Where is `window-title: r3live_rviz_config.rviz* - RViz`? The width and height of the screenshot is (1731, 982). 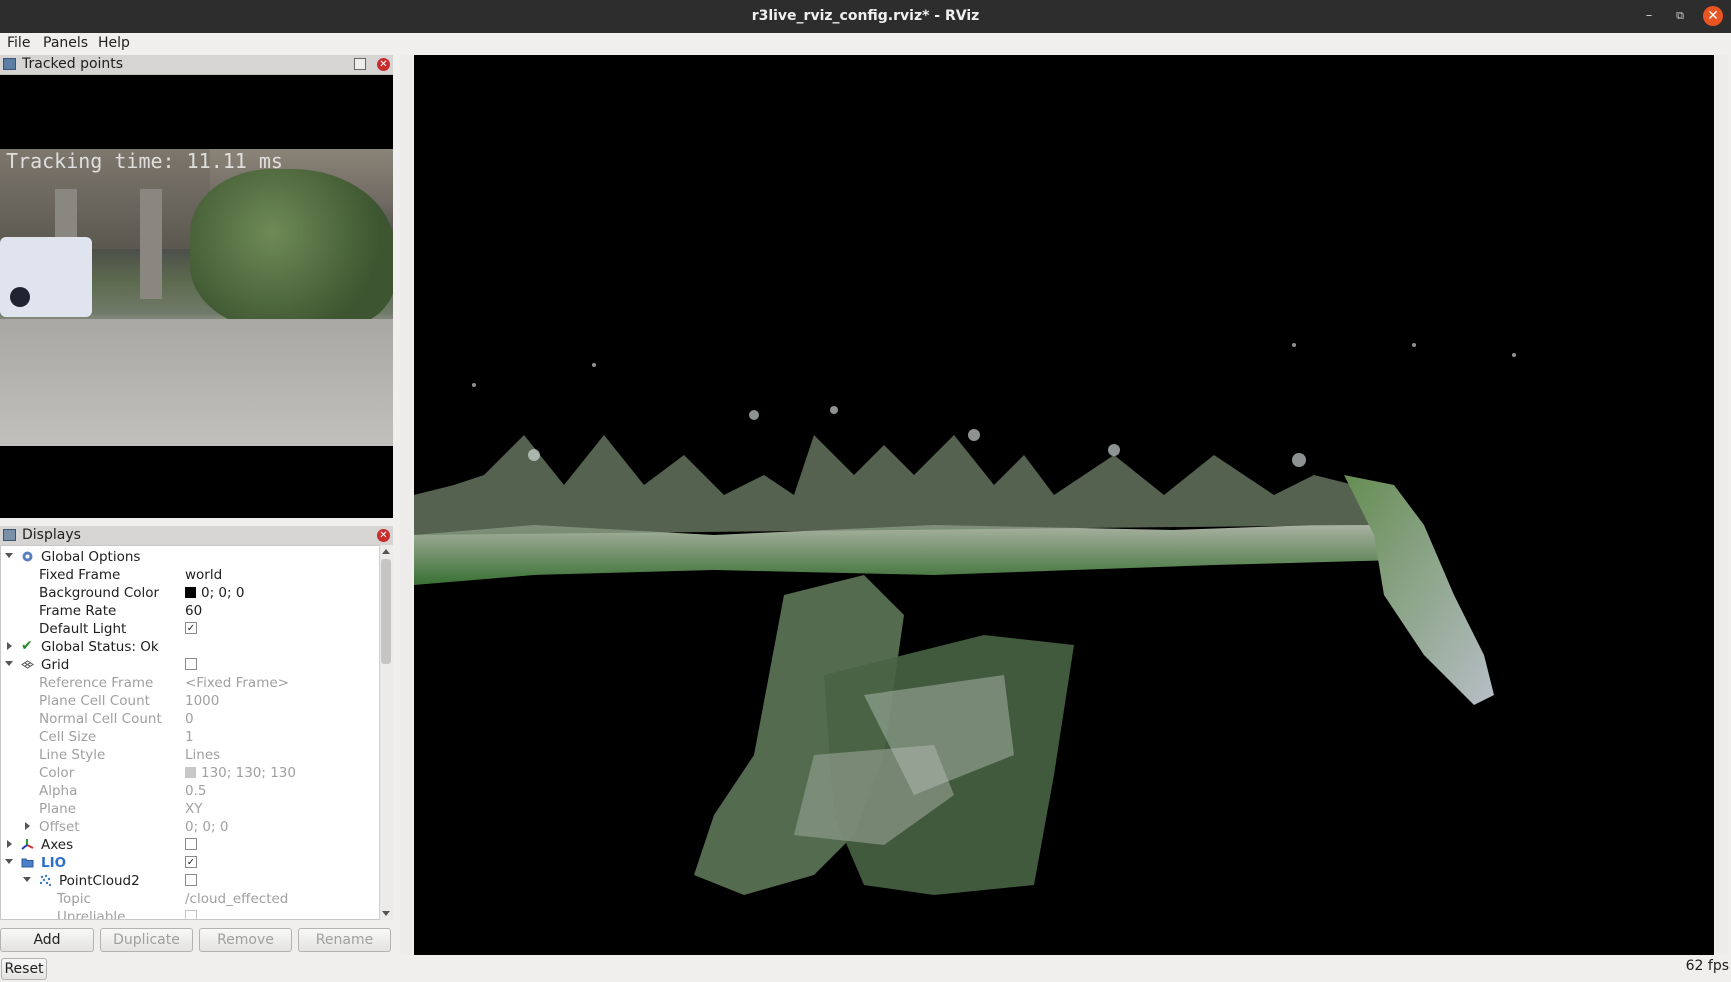 window-title: r3live_rviz_config.rviz* - RViz is located at coordinates (865, 16).